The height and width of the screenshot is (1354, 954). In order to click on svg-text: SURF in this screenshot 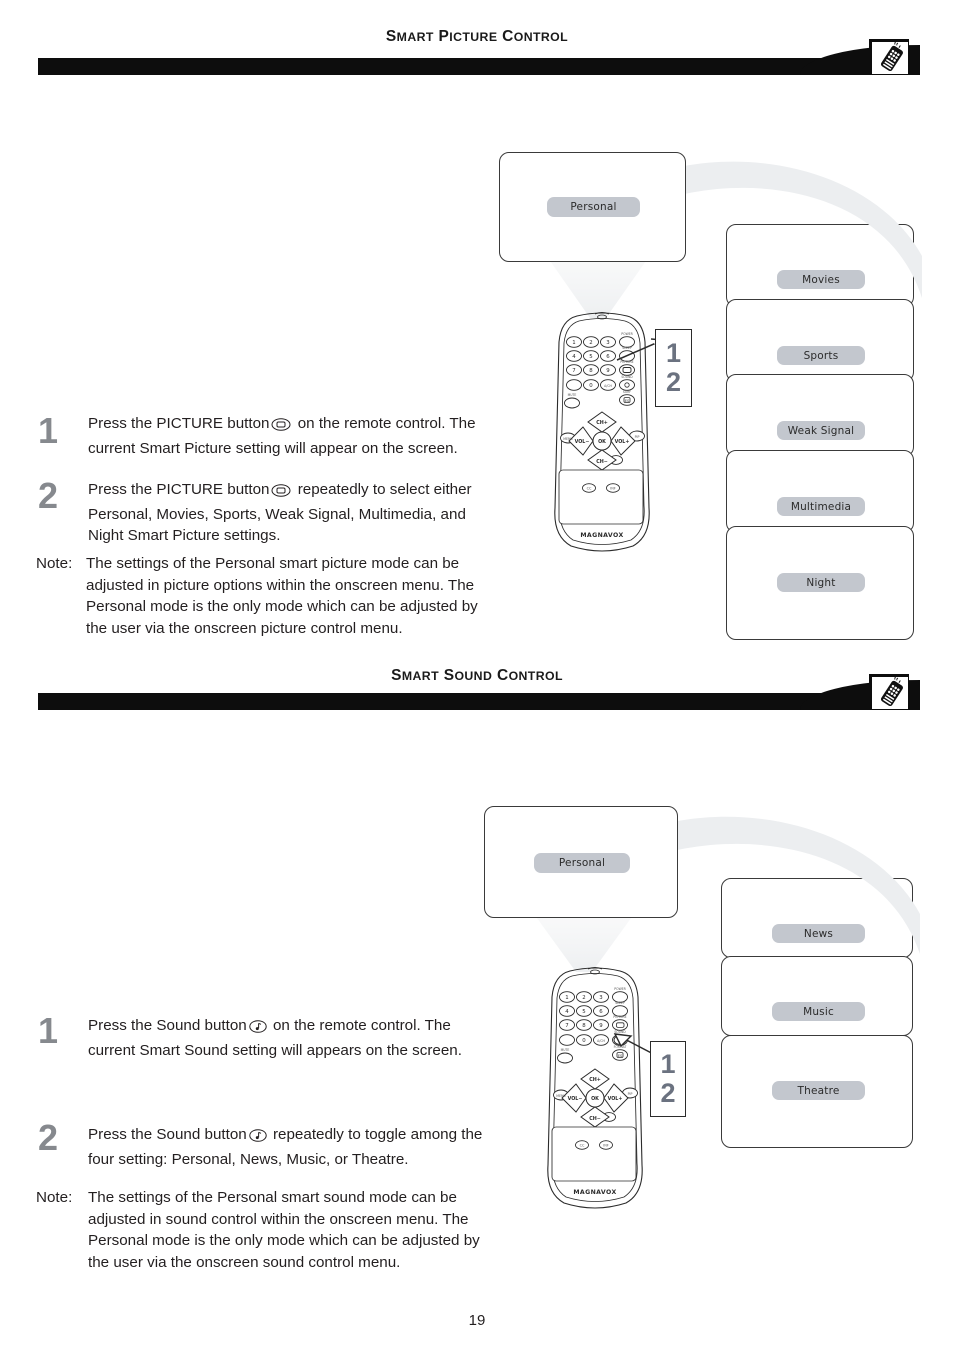, I will do `click(627, 392)`.